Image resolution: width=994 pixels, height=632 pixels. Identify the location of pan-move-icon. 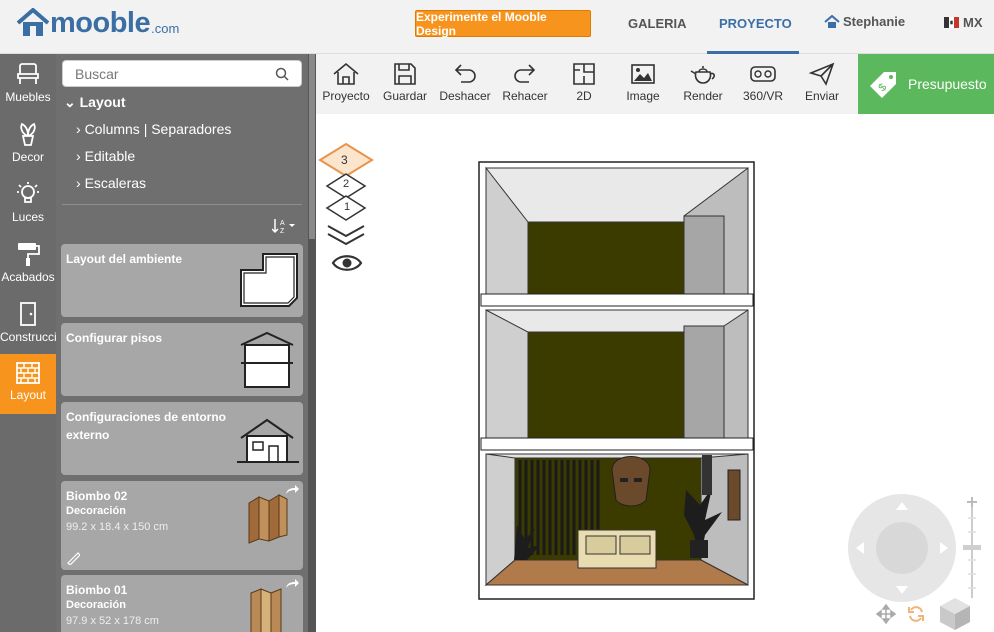
(886, 614).